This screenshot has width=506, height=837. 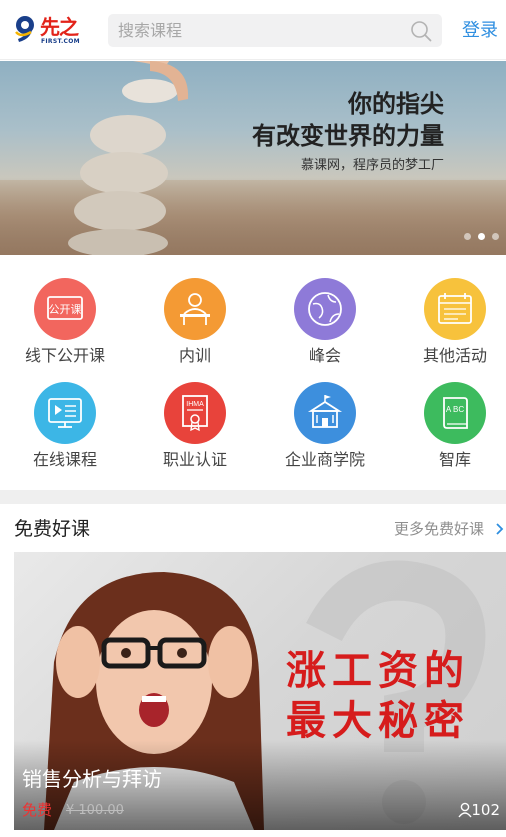 What do you see at coordinates (95, 810) in the screenshot?
I see `course-original-price: ¥ 100.00` at bounding box center [95, 810].